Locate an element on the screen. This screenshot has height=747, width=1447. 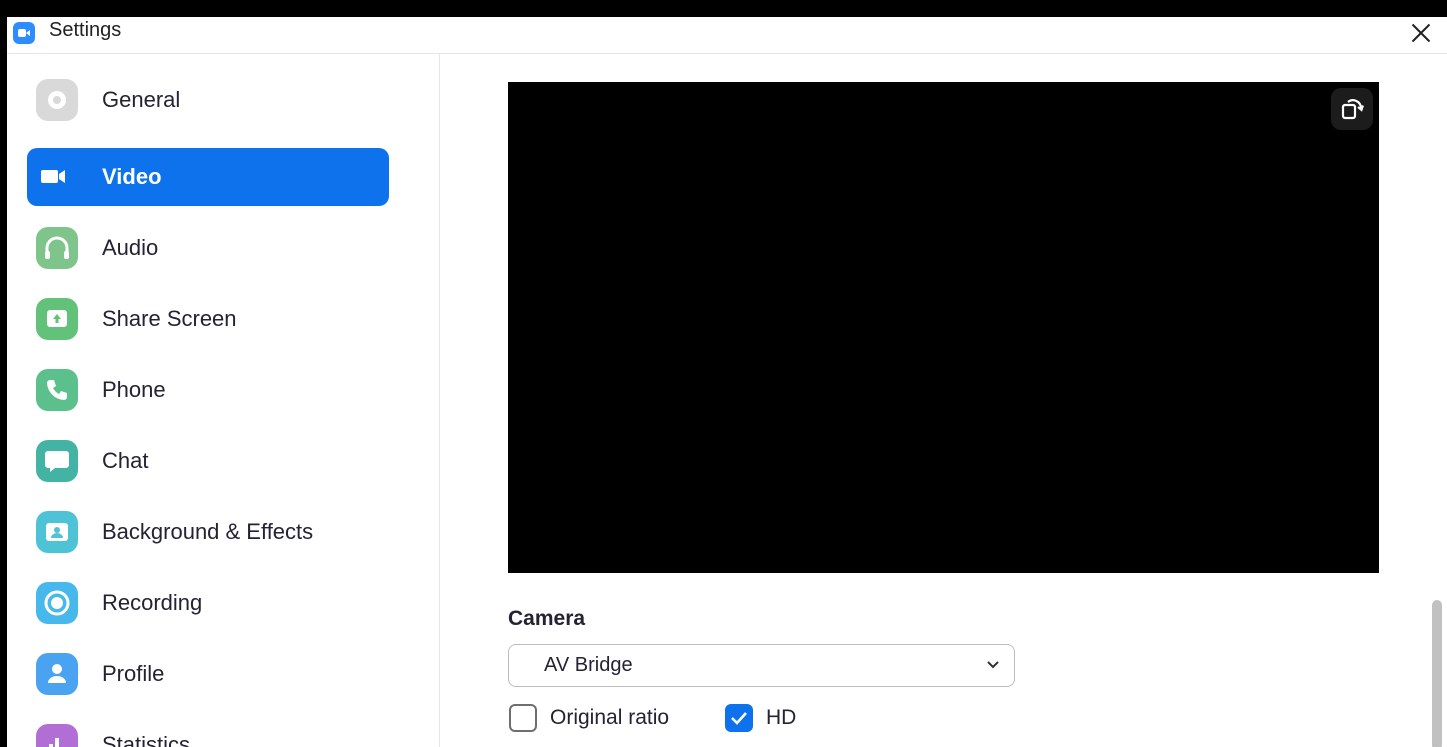
rotate-camera-button is located at coordinates (1352, 109).